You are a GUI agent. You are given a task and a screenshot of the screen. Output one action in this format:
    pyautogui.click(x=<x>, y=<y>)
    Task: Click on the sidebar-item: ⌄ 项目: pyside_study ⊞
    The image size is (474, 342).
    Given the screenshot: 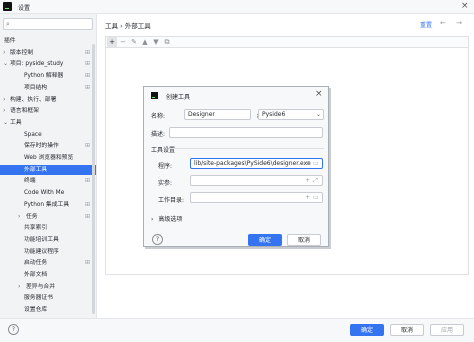 What is the action you would take?
    pyautogui.click(x=48, y=64)
    